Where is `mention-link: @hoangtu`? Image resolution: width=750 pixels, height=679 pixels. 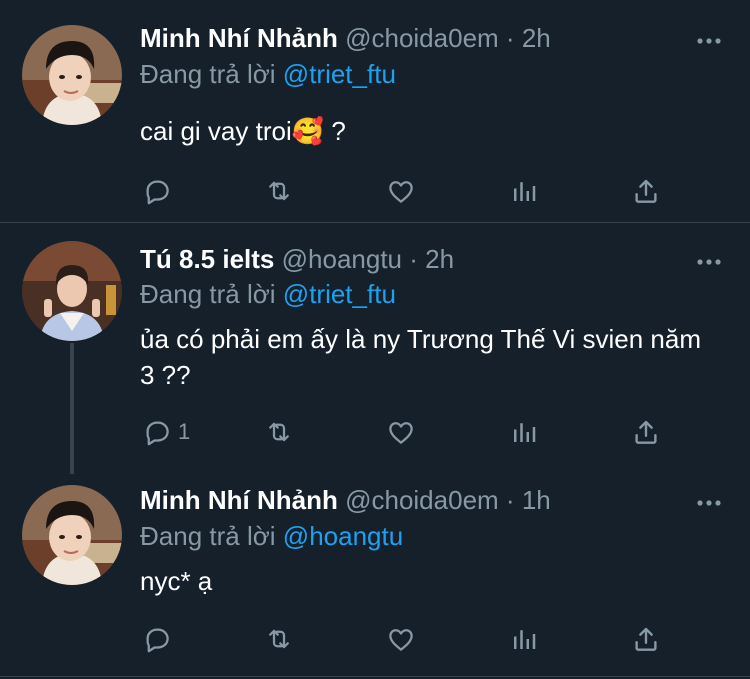 mention-link: @hoangtu is located at coordinates (343, 536).